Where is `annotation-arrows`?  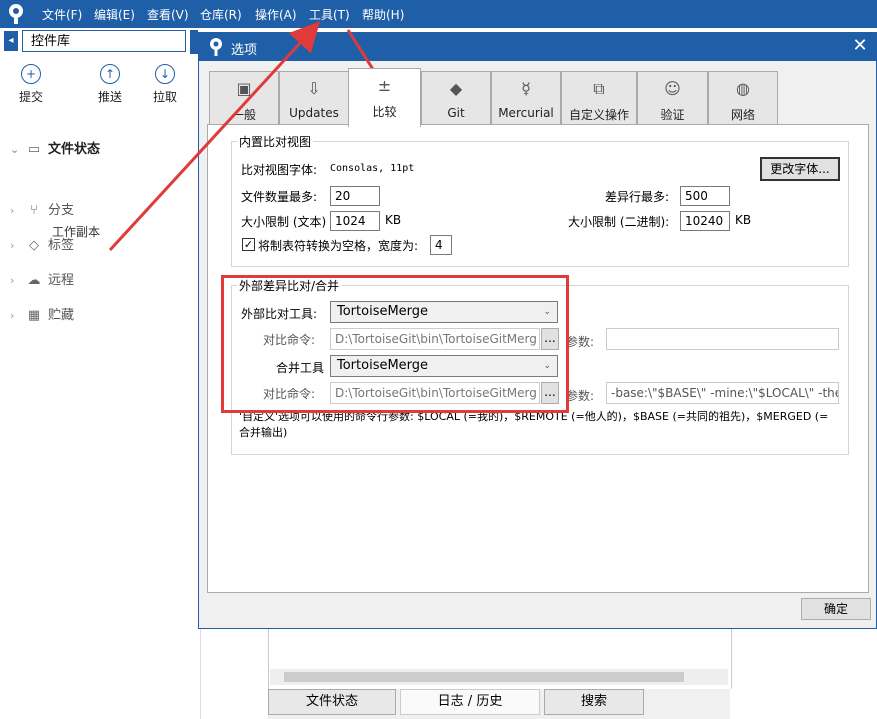
annotation-arrows is located at coordinates (252, 136).